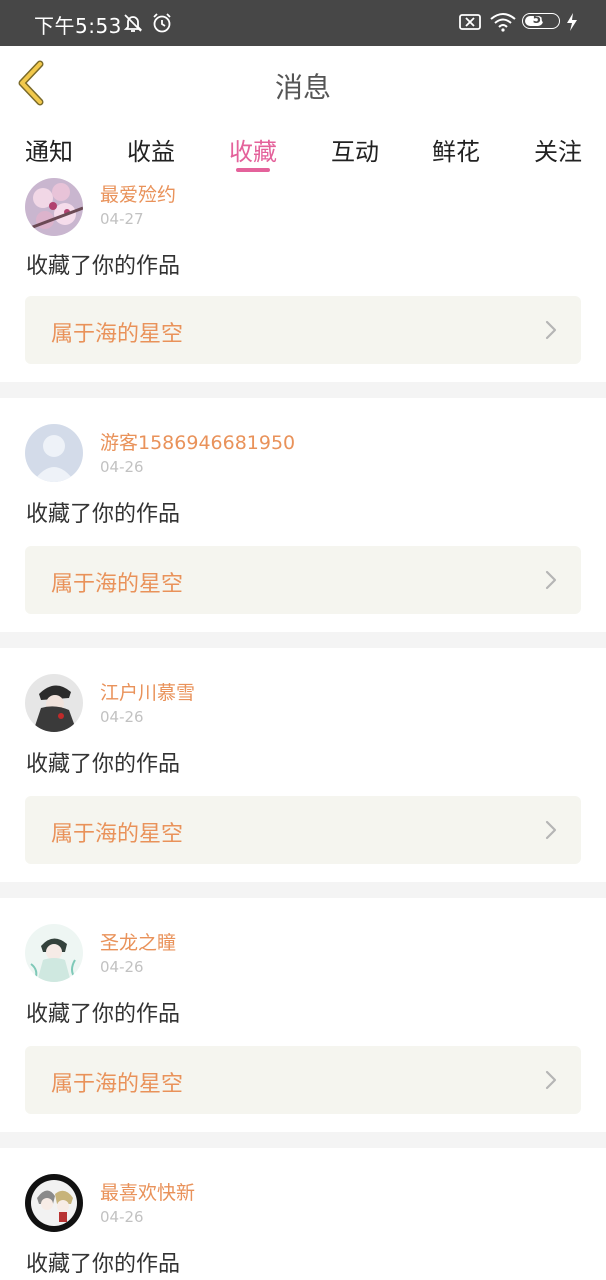 The height and width of the screenshot is (1280, 606). I want to click on username: 圣龙之瞳, so click(138, 941).